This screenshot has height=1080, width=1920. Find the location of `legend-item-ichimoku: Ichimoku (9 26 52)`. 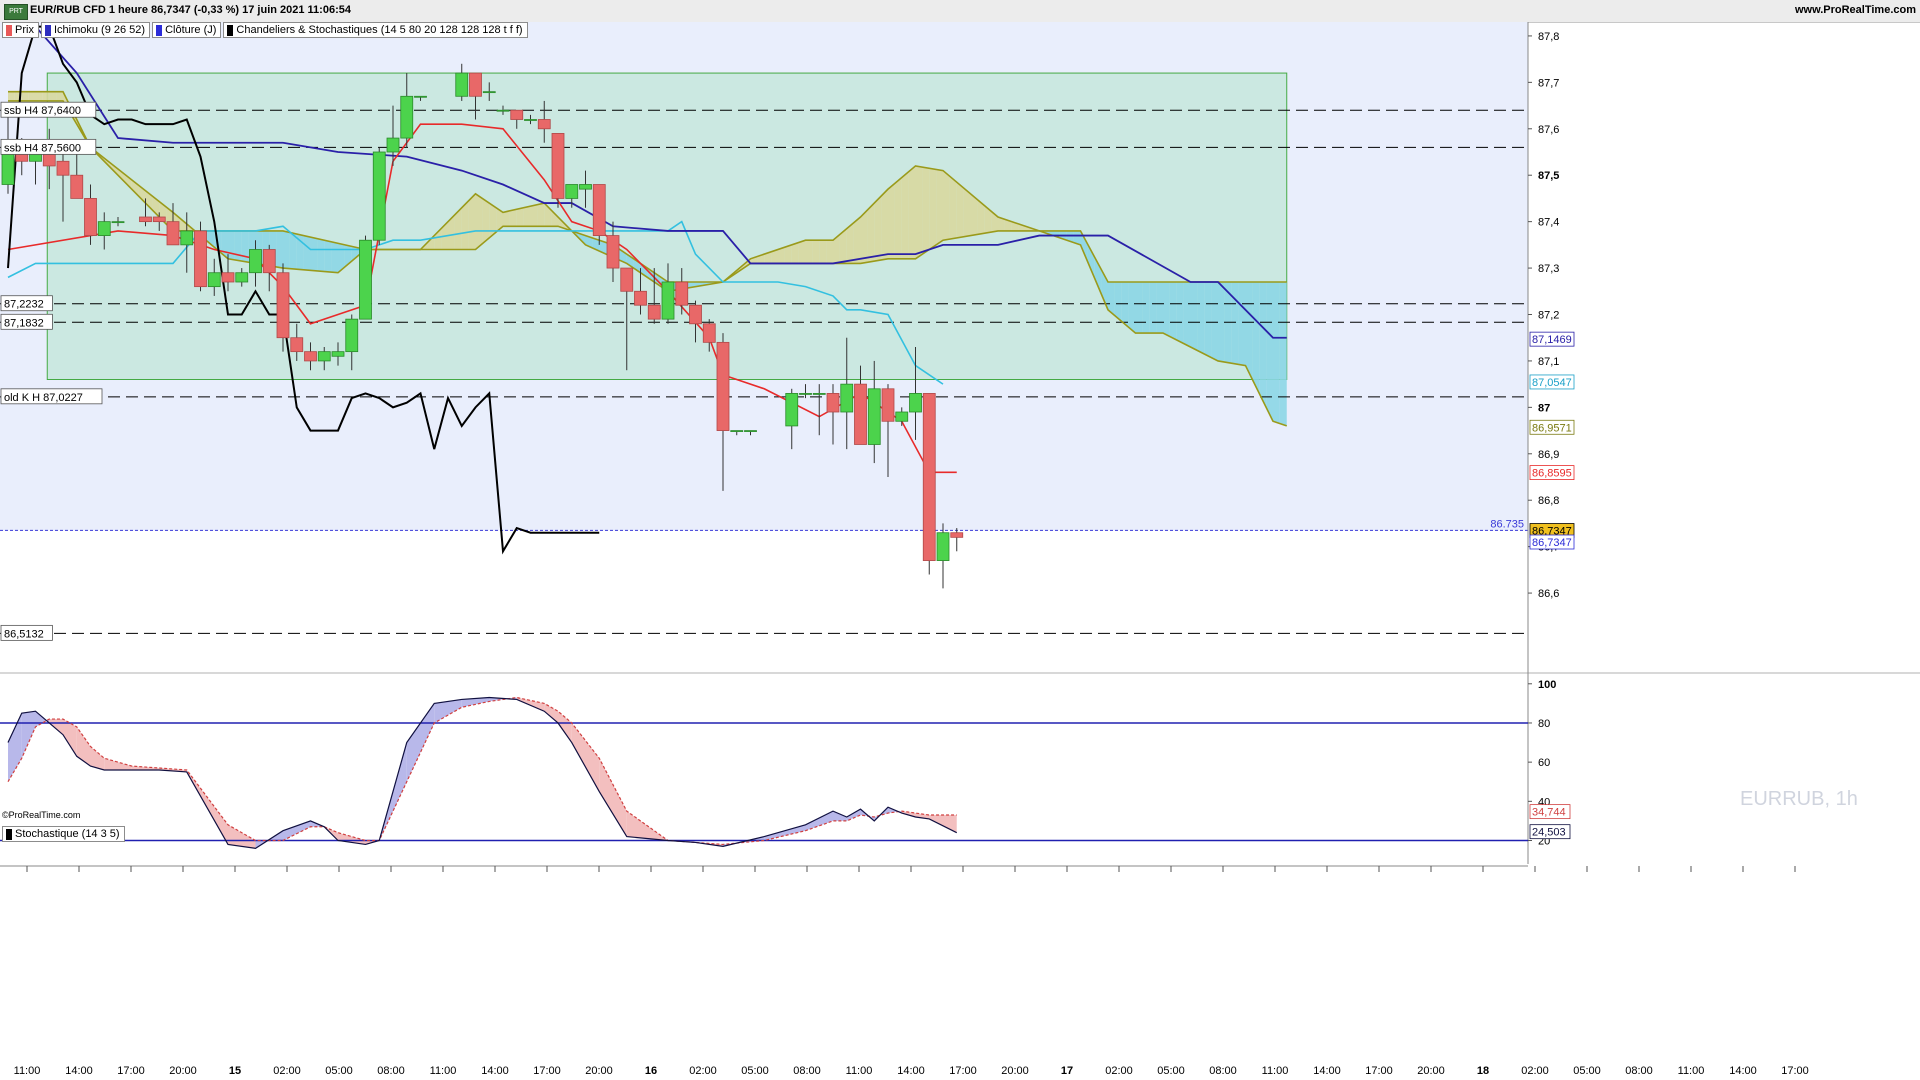

legend-item-ichimoku: Ichimoku (9 26 52) is located at coordinates (95, 30).